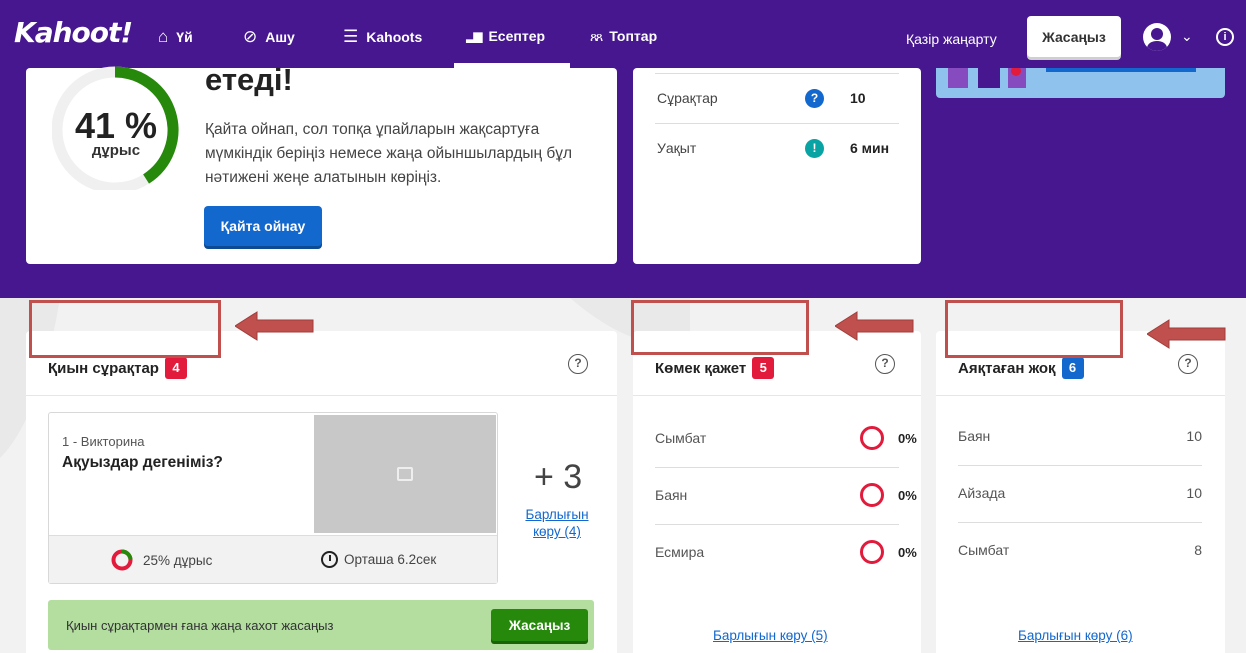  I want to click on nav-discover-label: Ашу, so click(280, 36).